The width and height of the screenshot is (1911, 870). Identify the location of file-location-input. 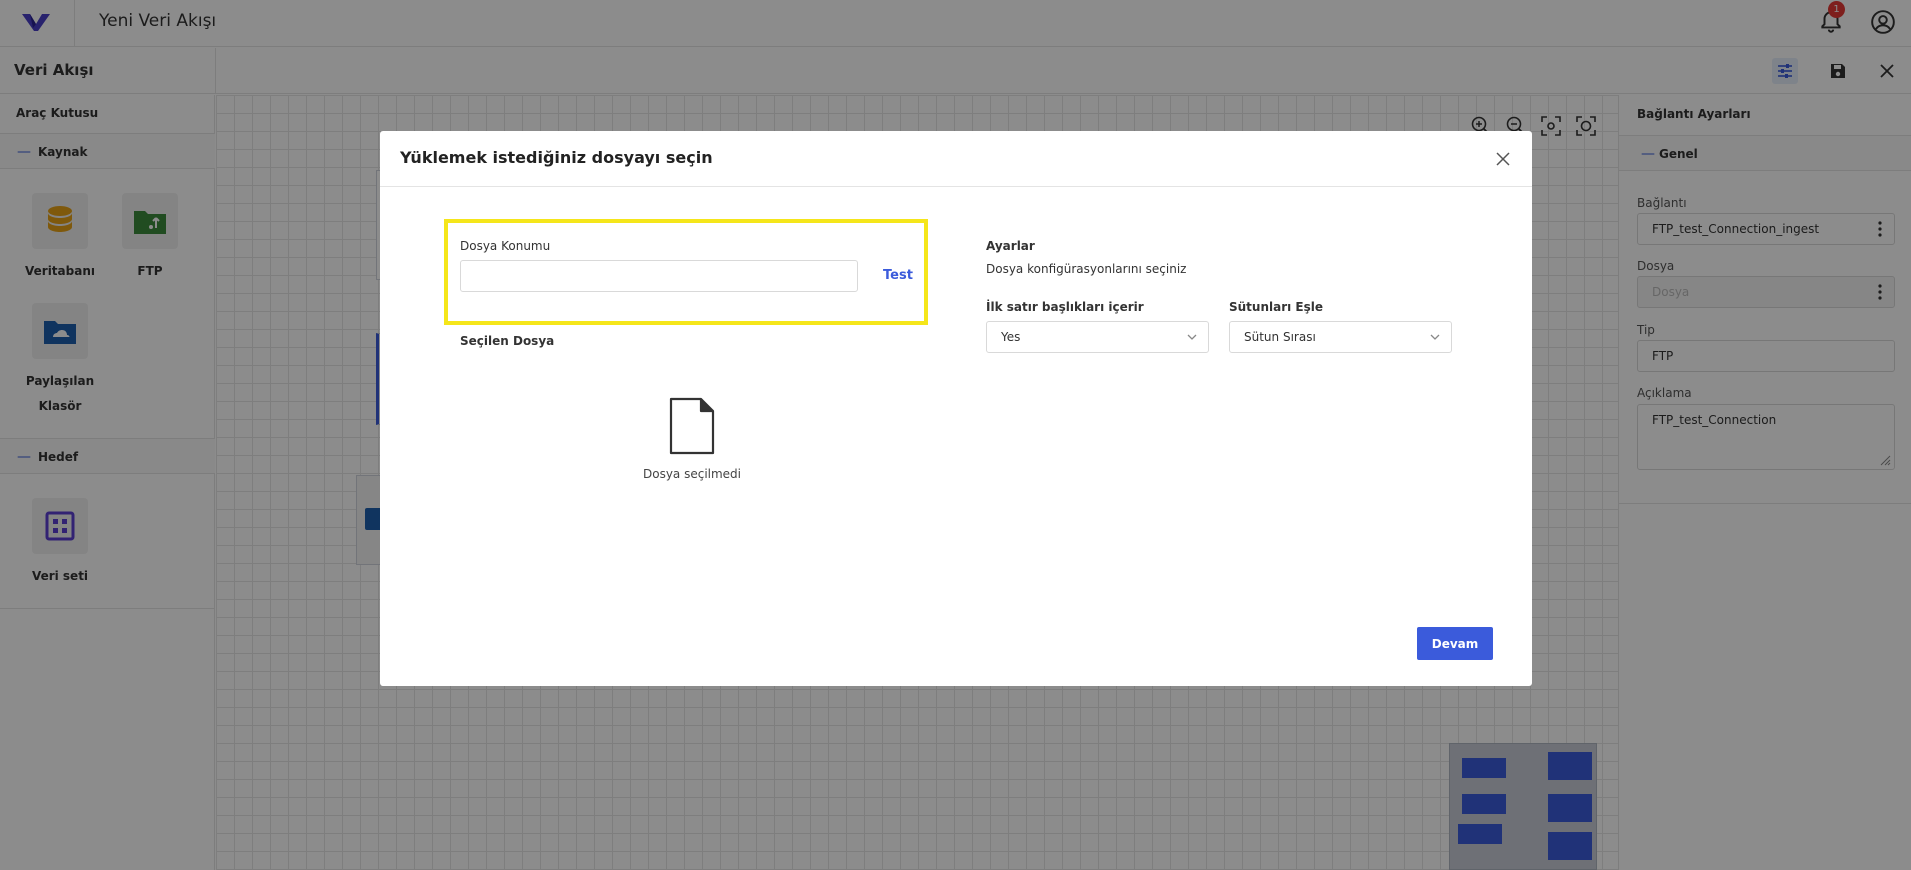
(659, 276).